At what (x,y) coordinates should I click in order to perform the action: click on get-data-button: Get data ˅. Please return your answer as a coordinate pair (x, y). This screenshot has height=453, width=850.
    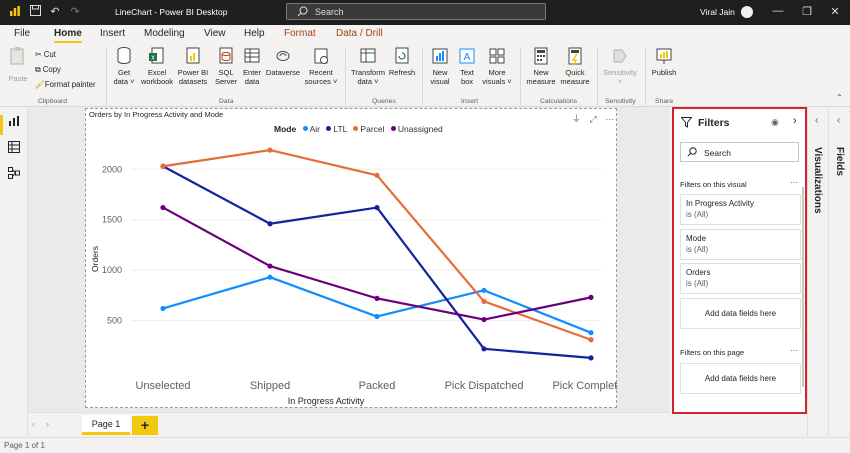
    Looking at the image, I should click on (124, 66).